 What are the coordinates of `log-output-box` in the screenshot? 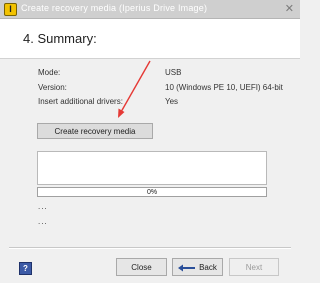 It's located at (152, 168).